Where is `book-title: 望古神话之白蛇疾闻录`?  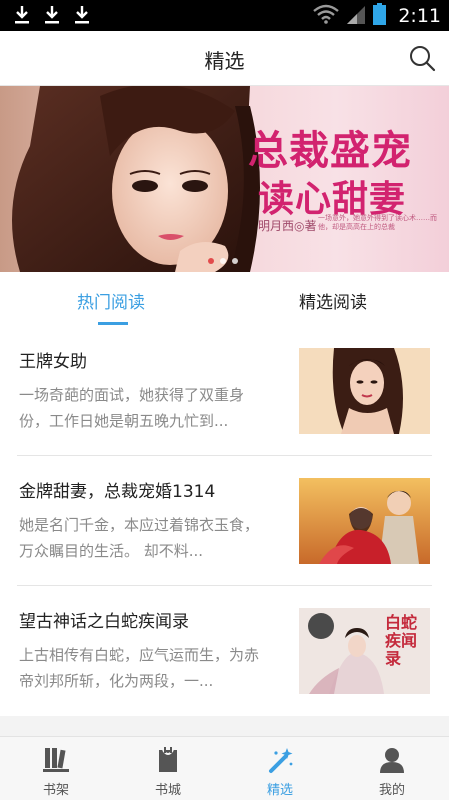 book-title: 望古神话之白蛇疾闻录 is located at coordinates (104, 622).